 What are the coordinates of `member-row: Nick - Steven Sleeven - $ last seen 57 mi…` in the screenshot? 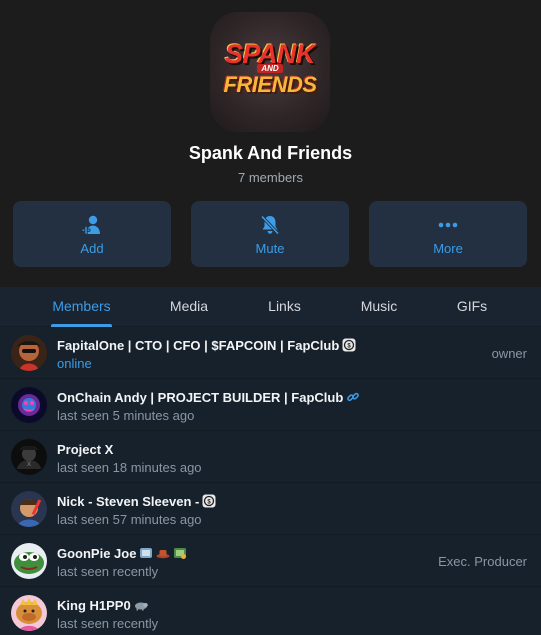 It's located at (270, 509).